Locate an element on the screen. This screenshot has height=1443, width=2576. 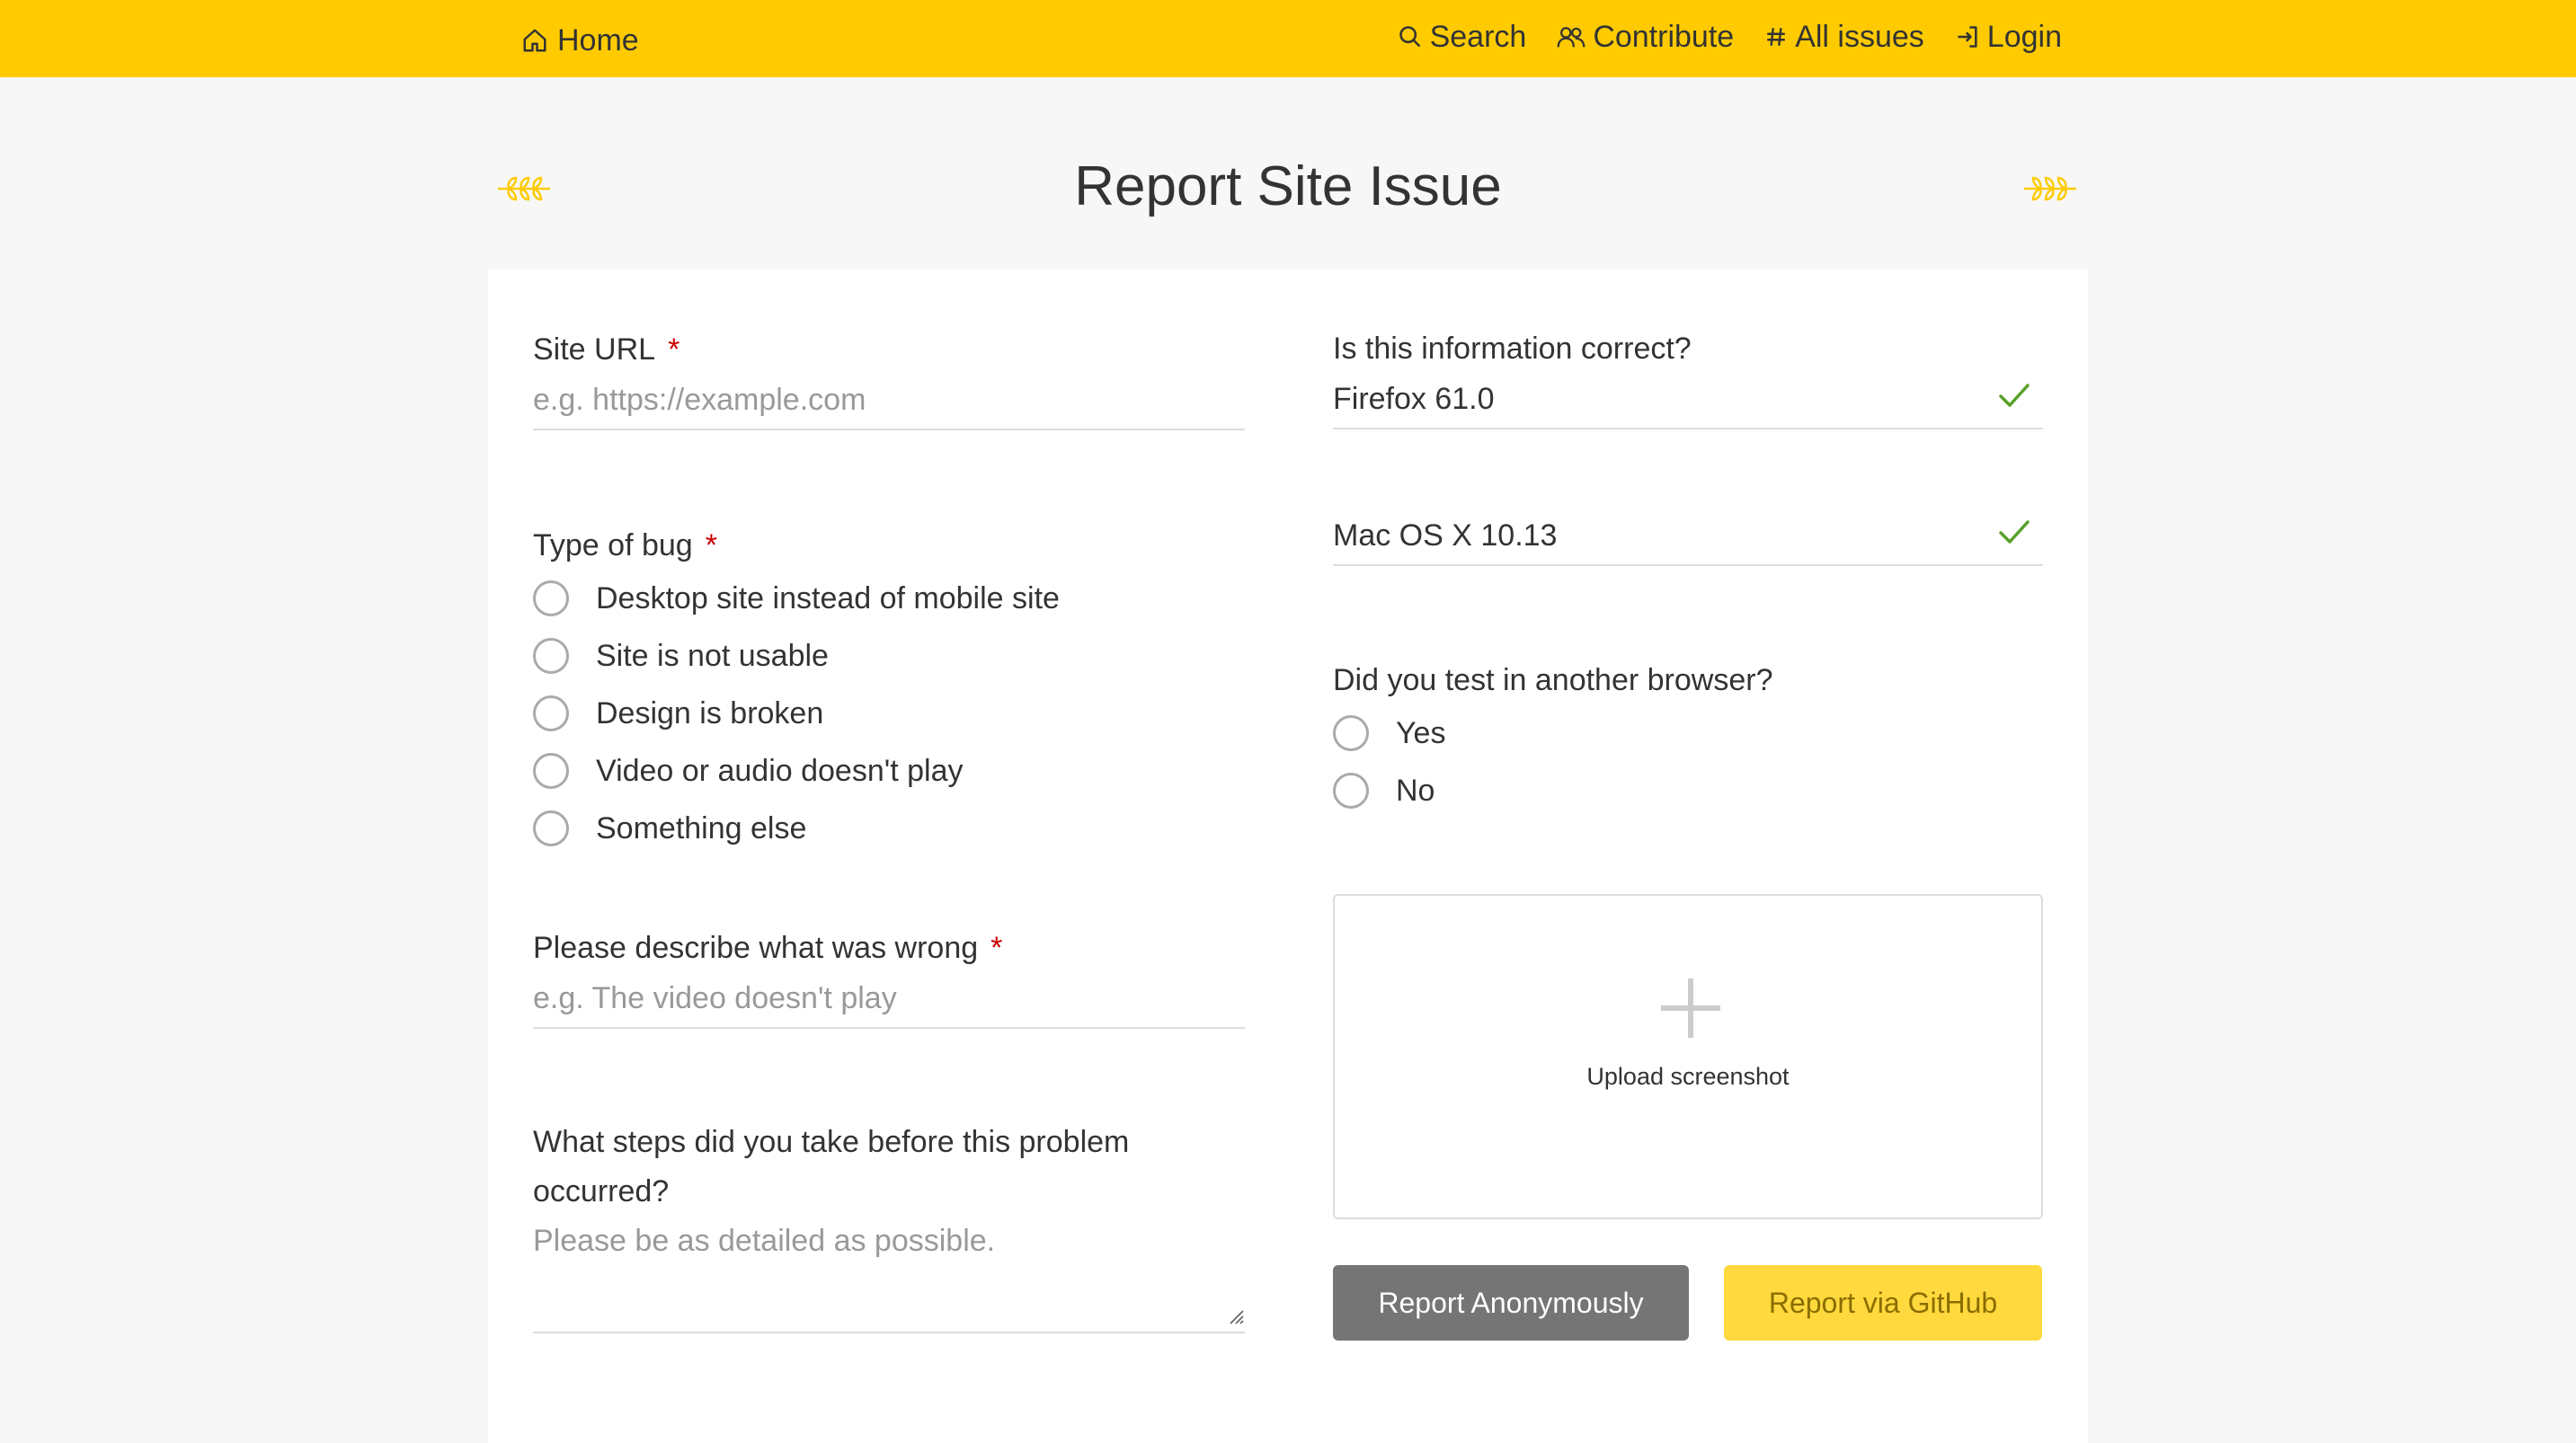
home-link: Home is located at coordinates (580, 40).